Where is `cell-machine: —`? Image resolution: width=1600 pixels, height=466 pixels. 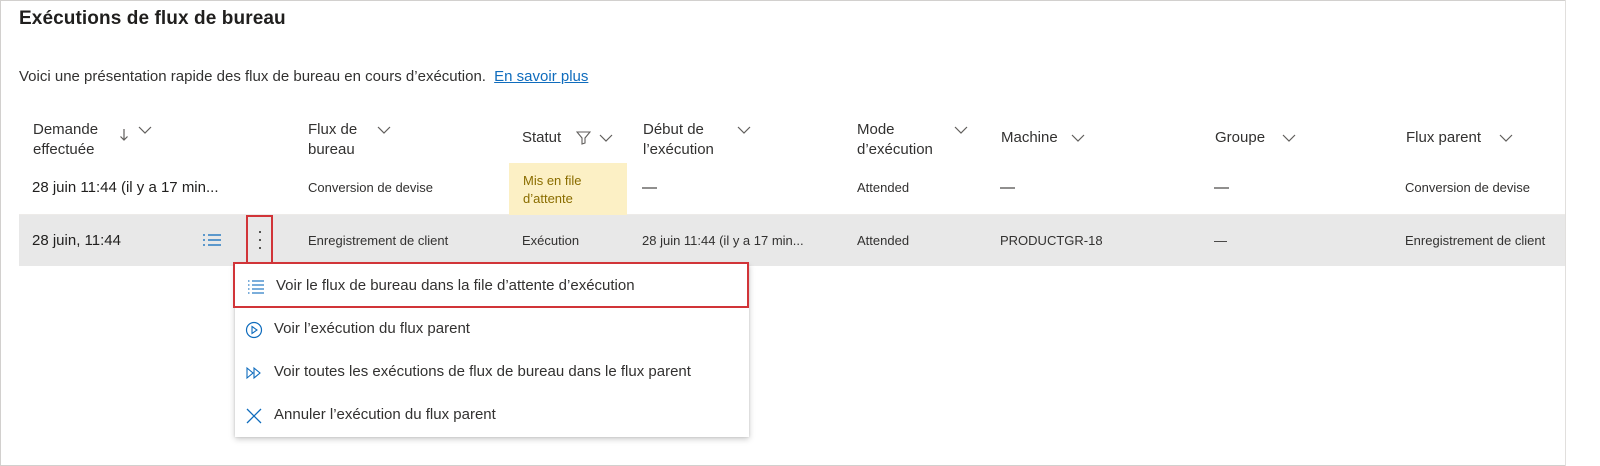
cell-machine: — is located at coordinates (1007, 187).